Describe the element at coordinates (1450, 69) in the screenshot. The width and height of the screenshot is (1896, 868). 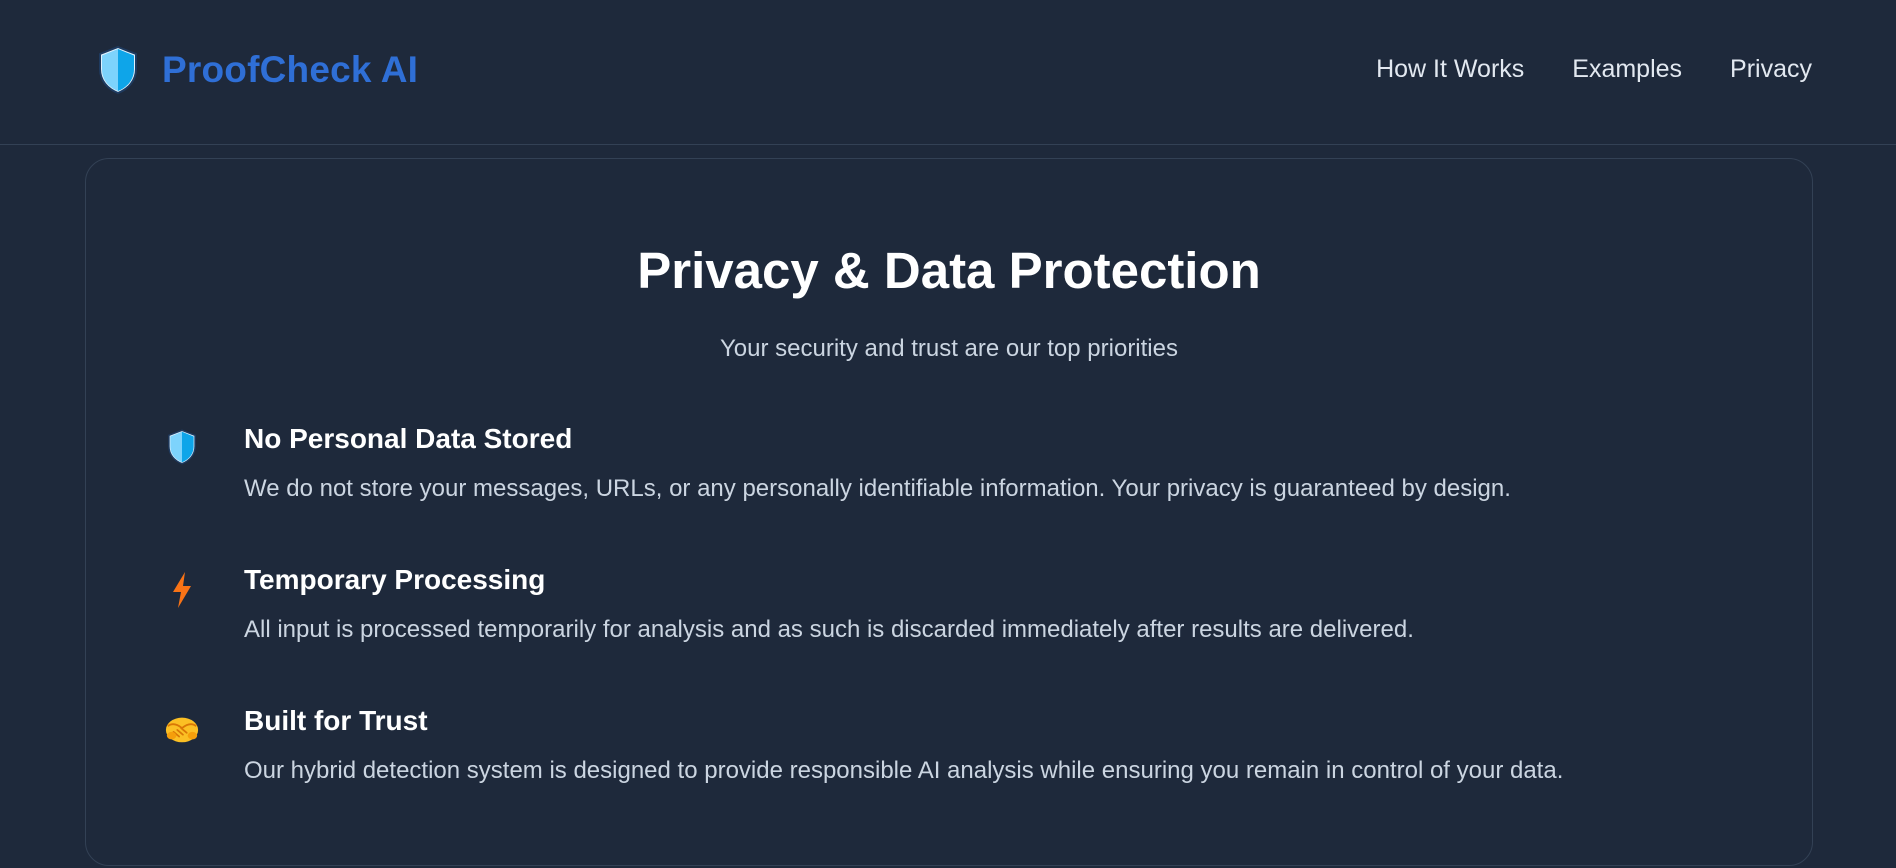
I see `nav-how-it-works: How It Works` at that location.